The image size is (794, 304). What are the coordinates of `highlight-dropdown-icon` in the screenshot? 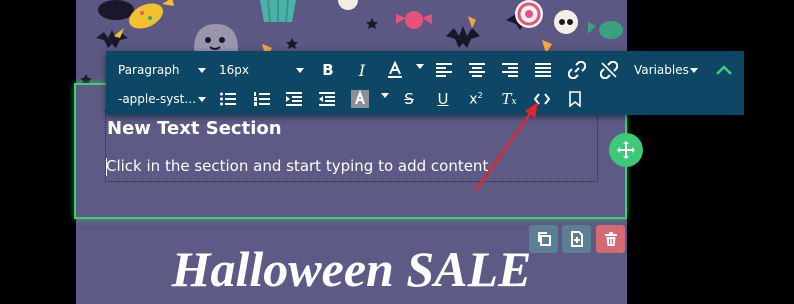 It's located at (385, 95).